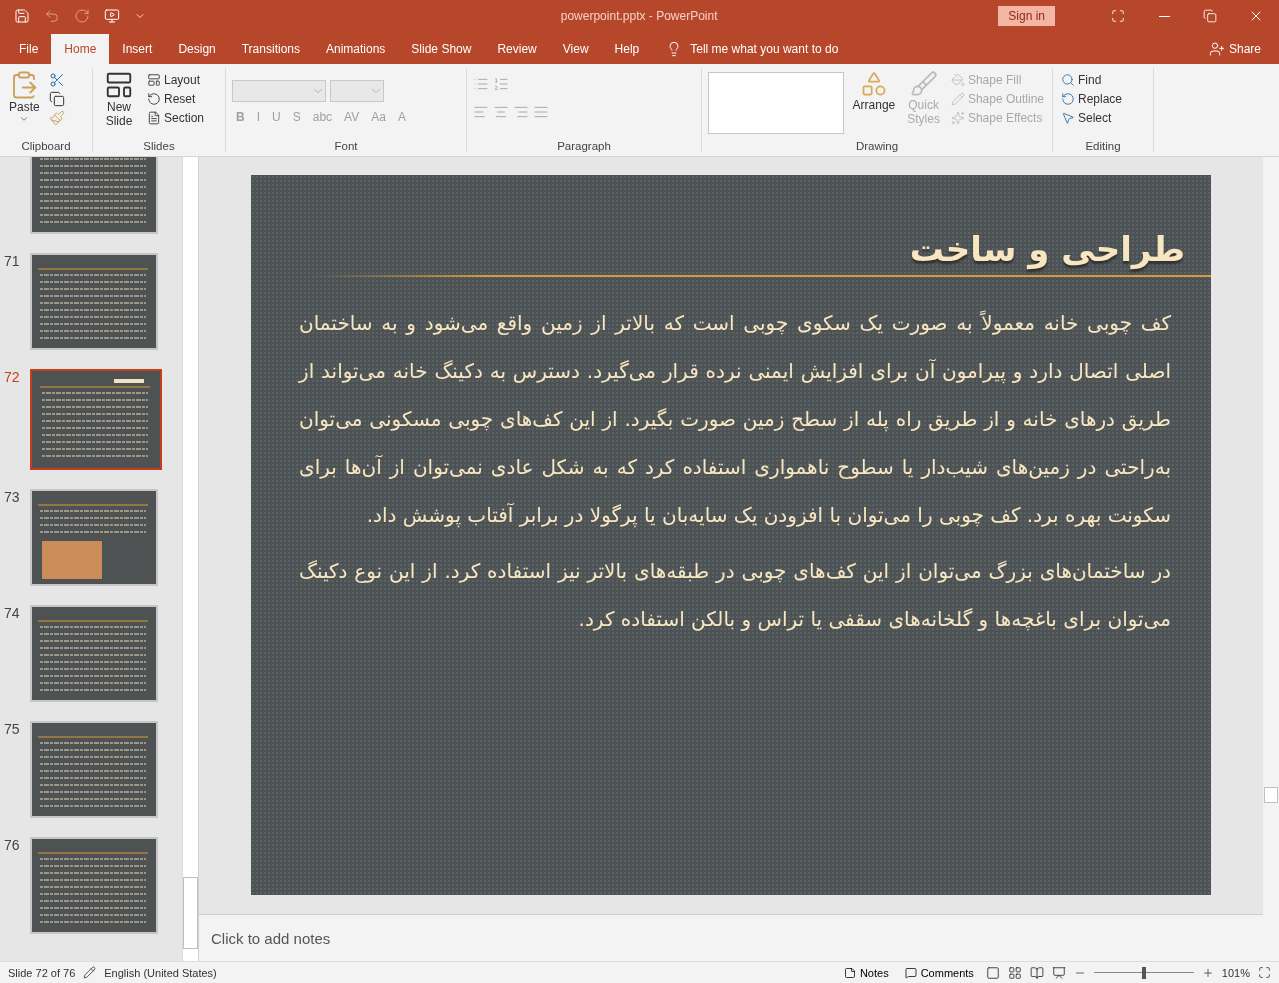  I want to click on slides-menu-button: Section, so click(176, 118).